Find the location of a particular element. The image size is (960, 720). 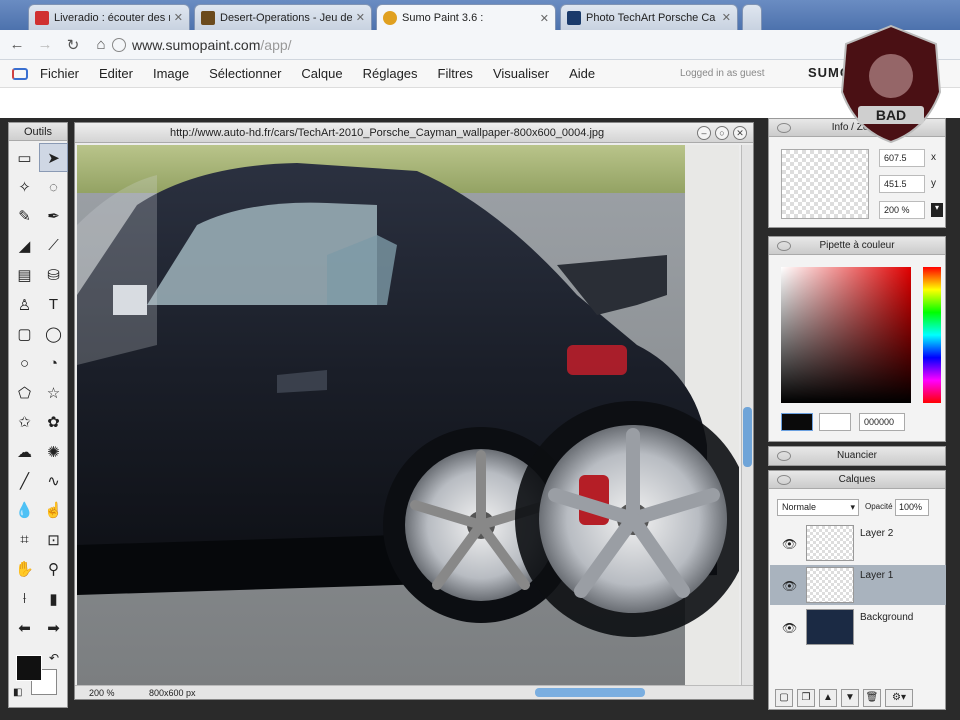

menu-aide: Aide is located at coordinates (582, 73).